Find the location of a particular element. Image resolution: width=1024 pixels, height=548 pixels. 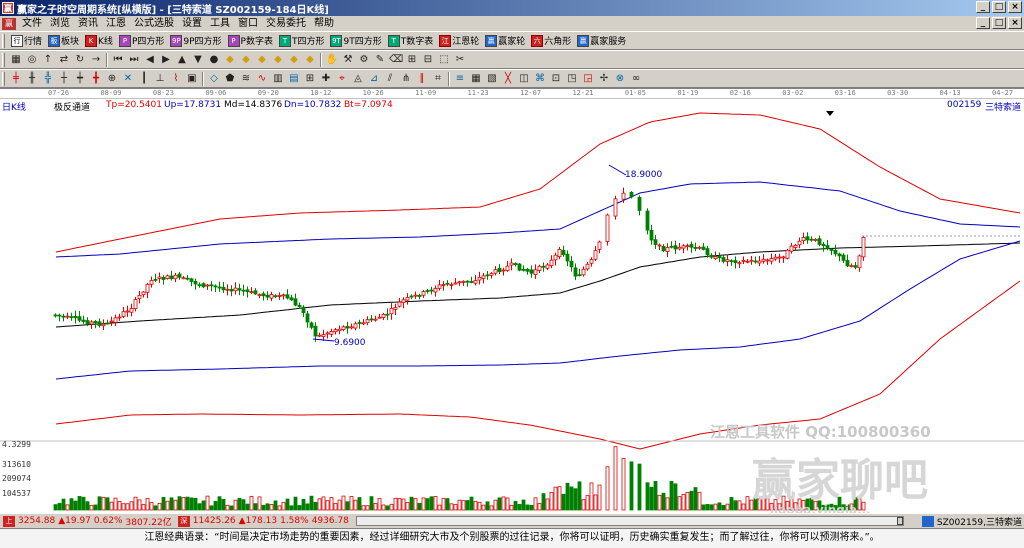

info-icon is located at coordinates (927, 521).